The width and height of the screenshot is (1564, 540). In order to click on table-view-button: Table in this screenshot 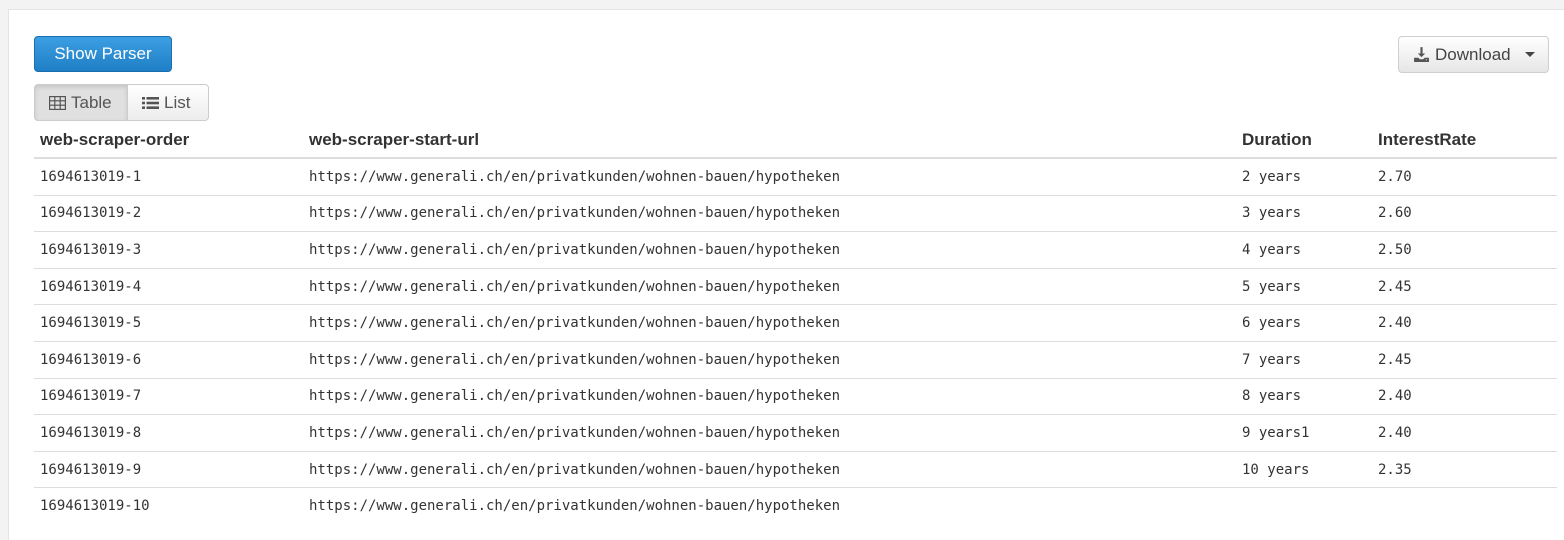, I will do `click(81, 102)`.